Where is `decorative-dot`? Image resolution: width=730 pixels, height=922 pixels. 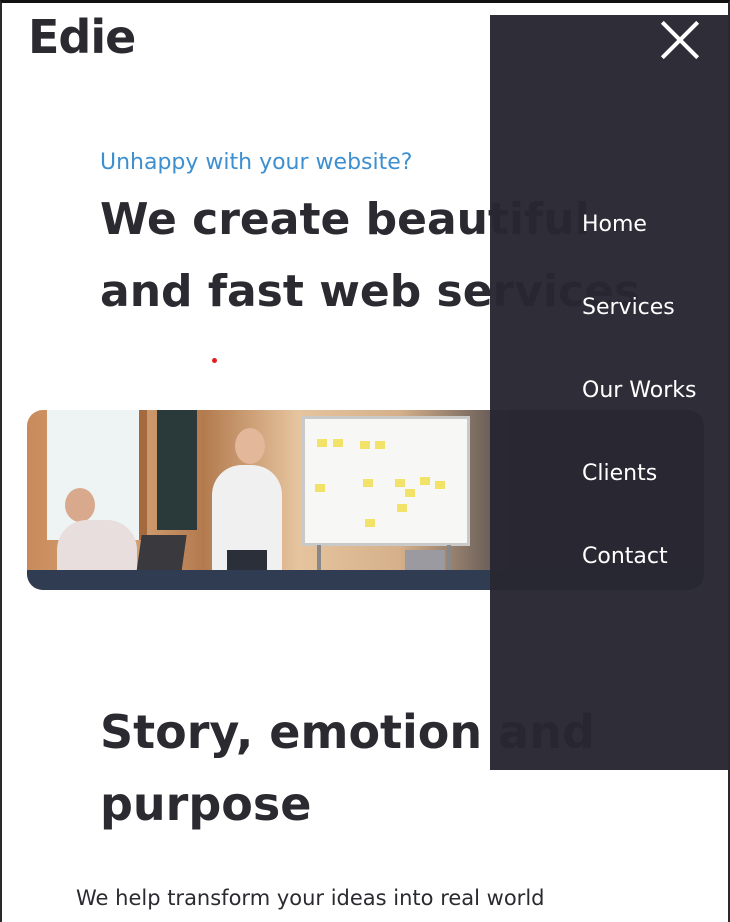 decorative-dot is located at coordinates (214, 360).